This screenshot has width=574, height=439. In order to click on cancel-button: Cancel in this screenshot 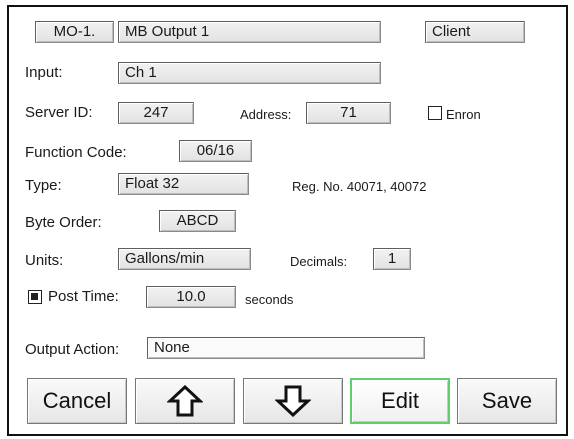, I will do `click(77, 401)`.